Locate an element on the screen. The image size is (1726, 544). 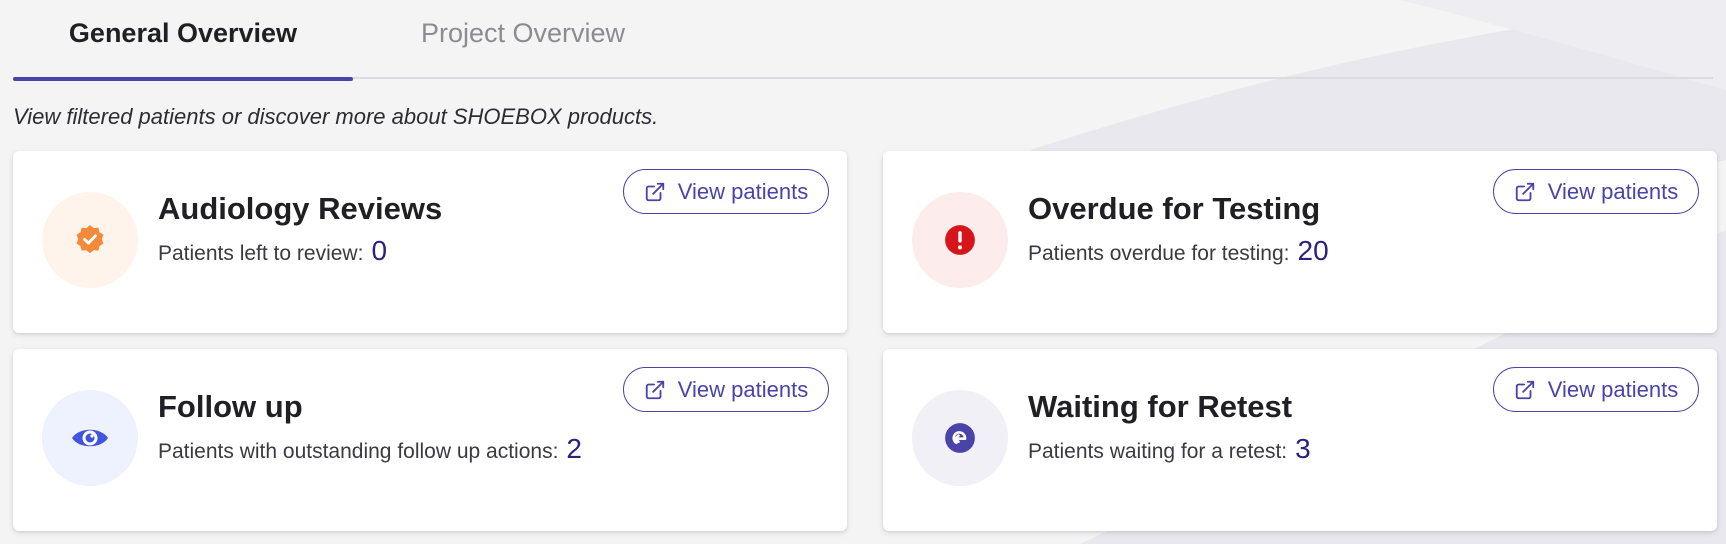
card-title: Audiology Reviews is located at coordinates (300, 208).